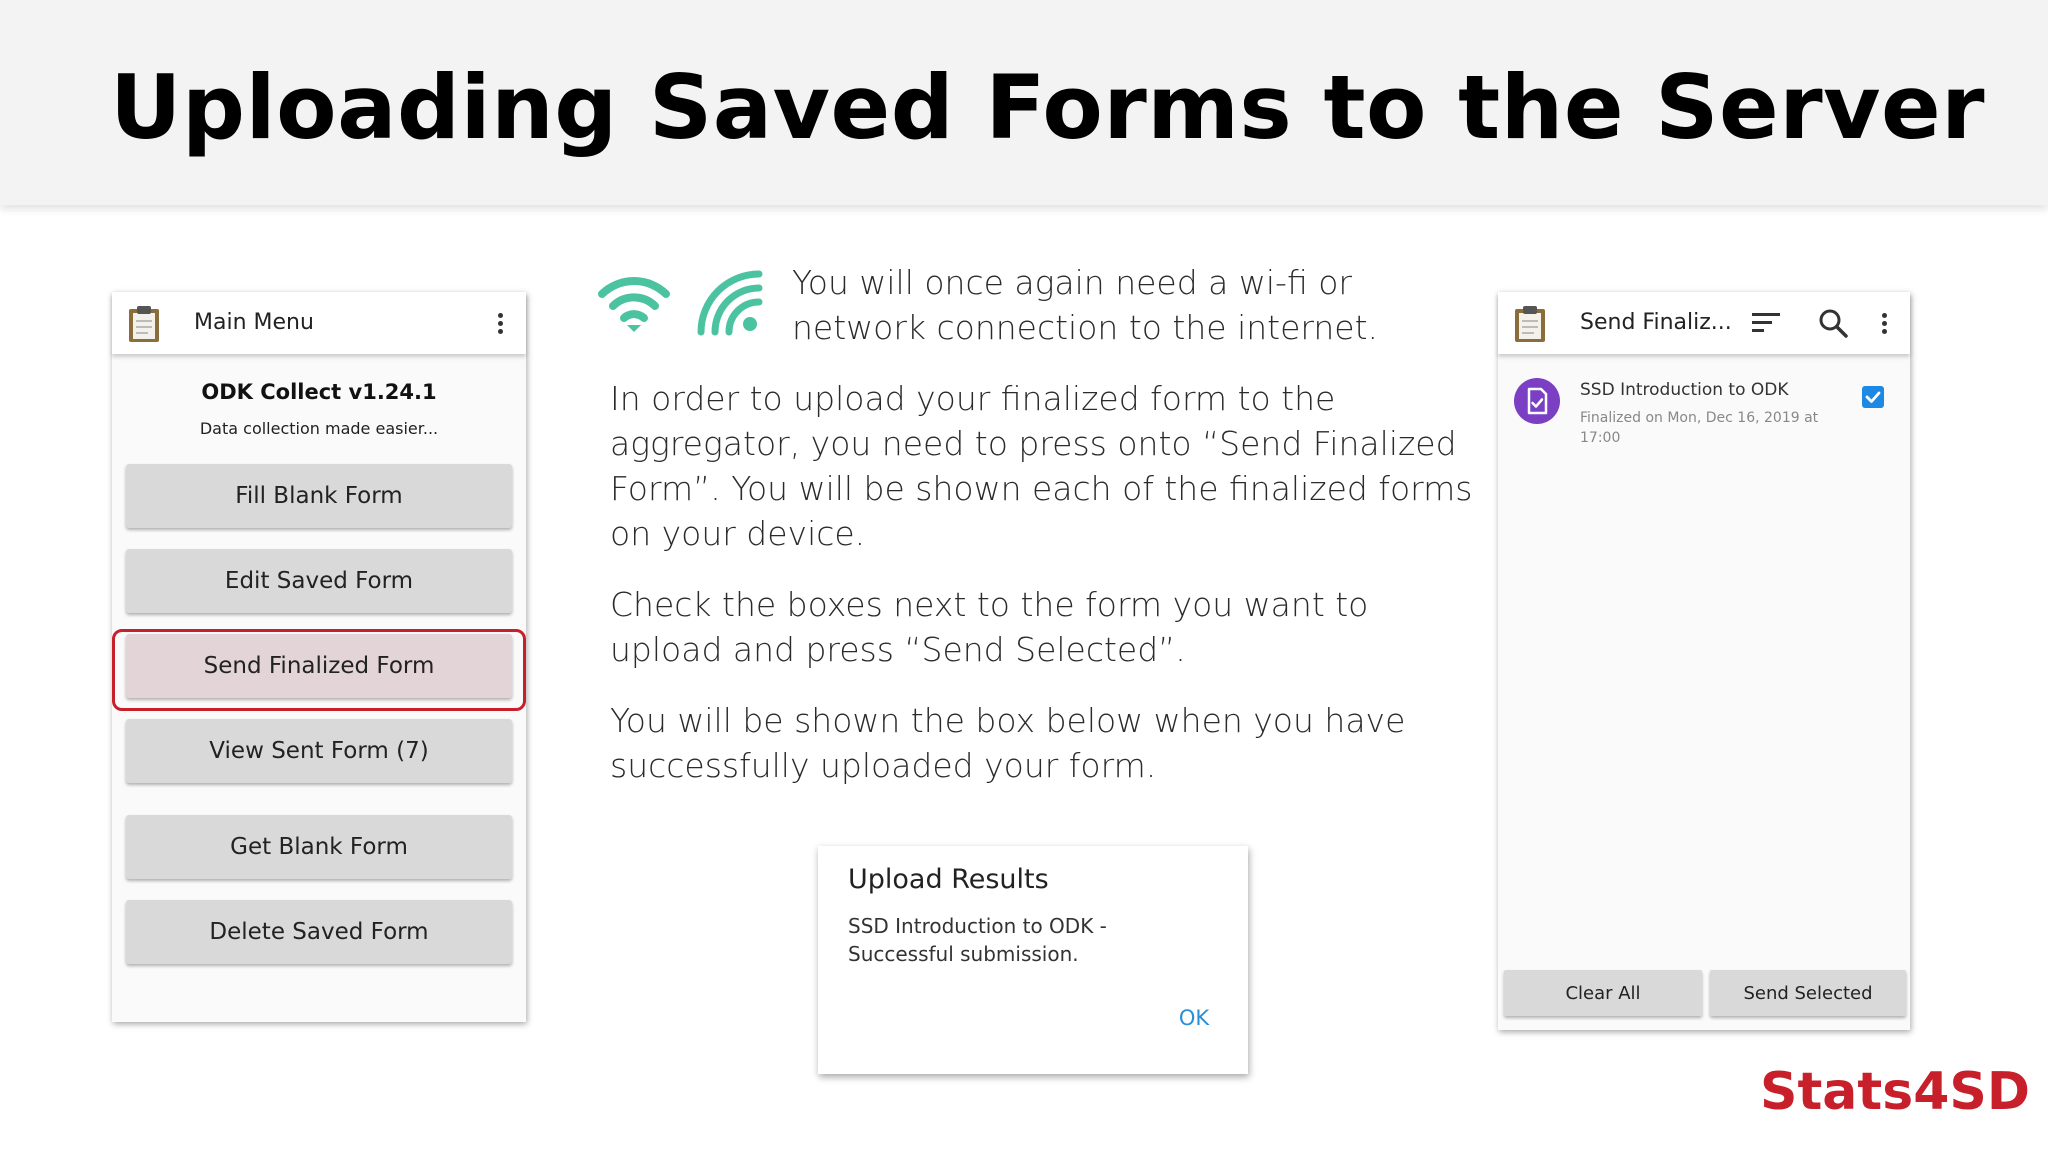  What do you see at coordinates (730, 303) in the screenshot?
I see `signal-icon` at bounding box center [730, 303].